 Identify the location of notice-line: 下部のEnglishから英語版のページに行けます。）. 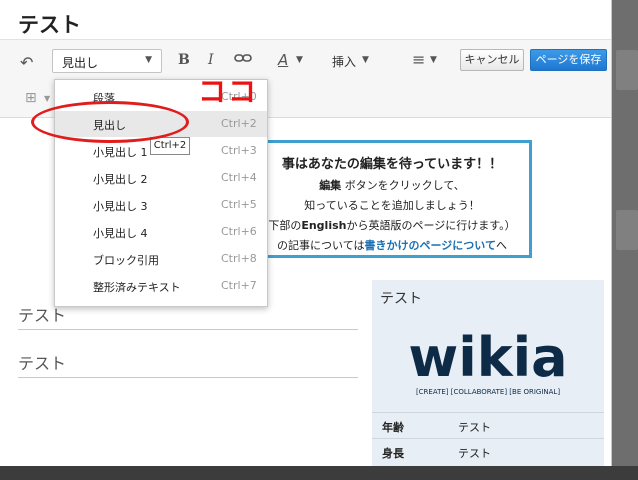
(392, 225).